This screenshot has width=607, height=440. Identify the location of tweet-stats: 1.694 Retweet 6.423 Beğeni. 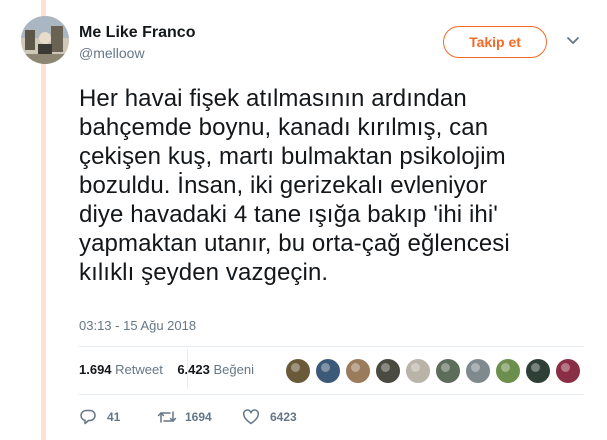
(166, 369).